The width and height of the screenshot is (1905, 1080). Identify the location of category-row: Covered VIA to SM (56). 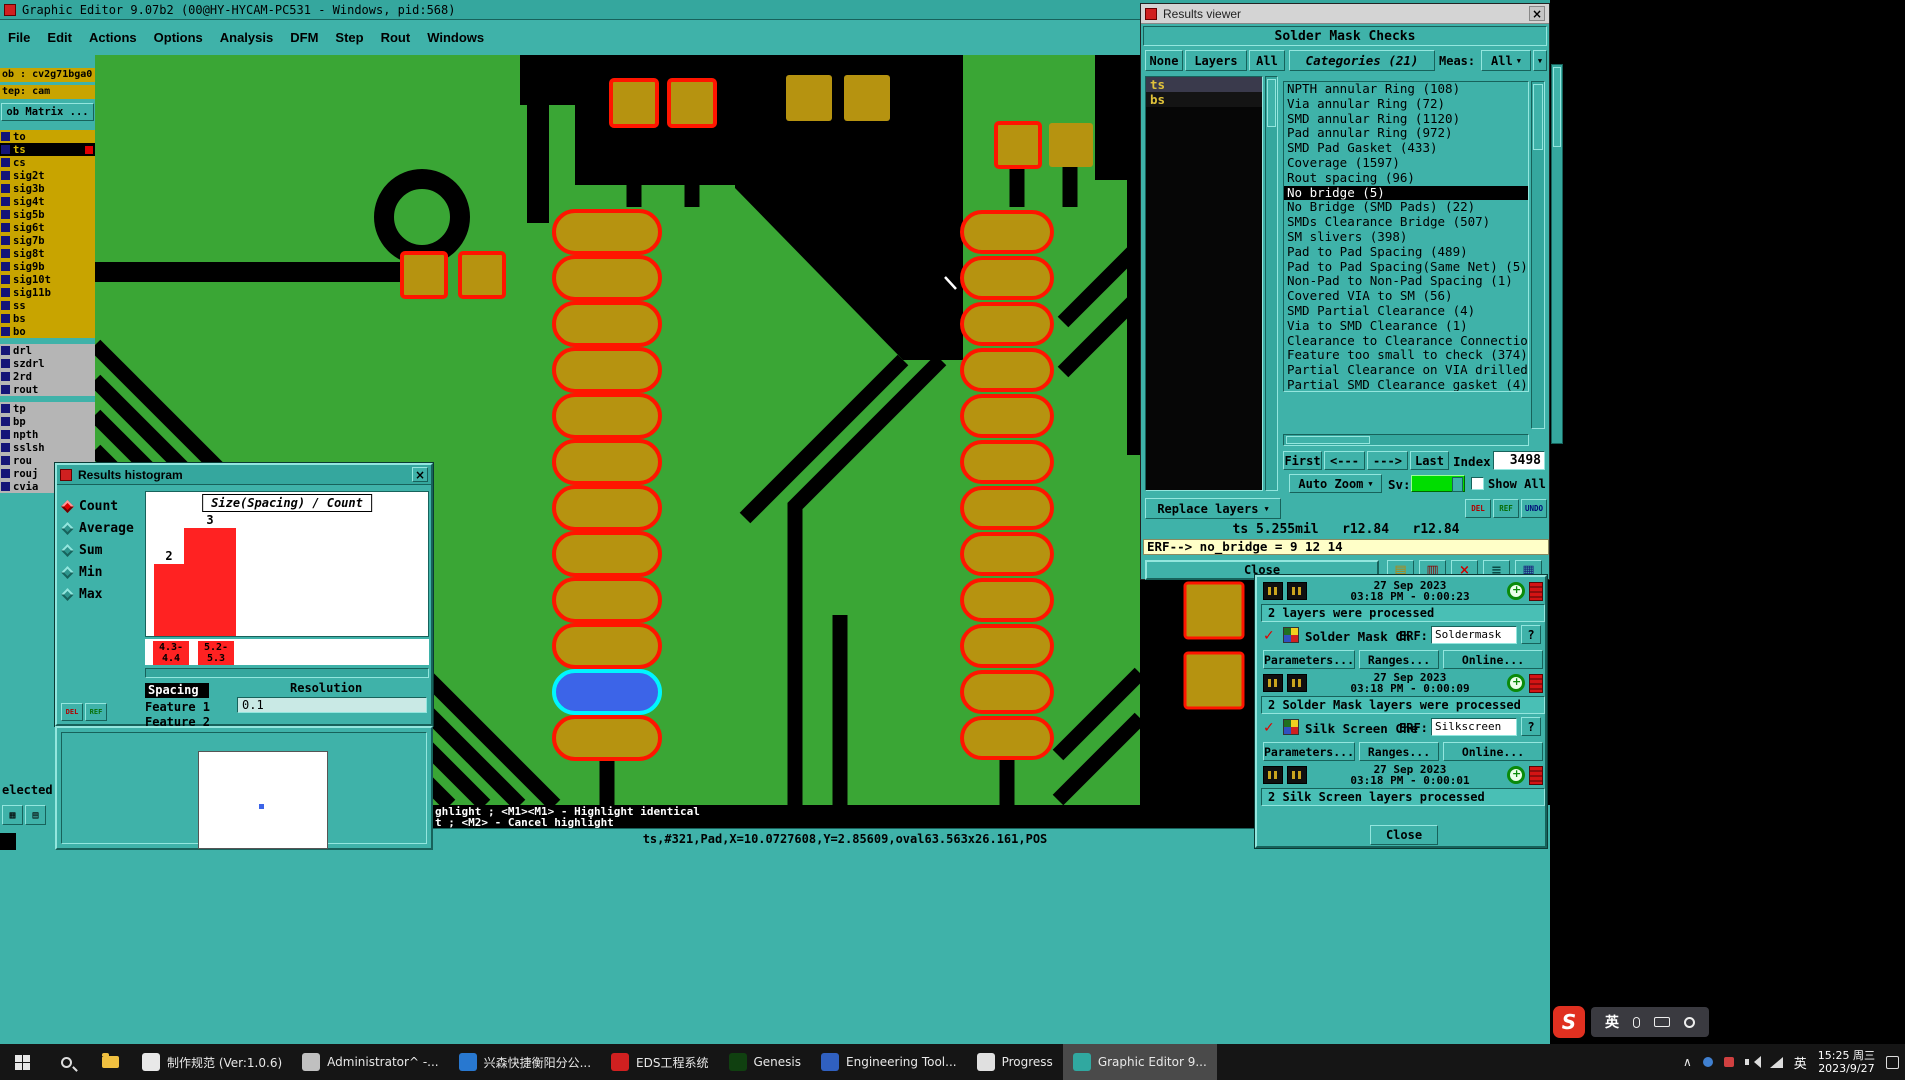
(1406, 296).